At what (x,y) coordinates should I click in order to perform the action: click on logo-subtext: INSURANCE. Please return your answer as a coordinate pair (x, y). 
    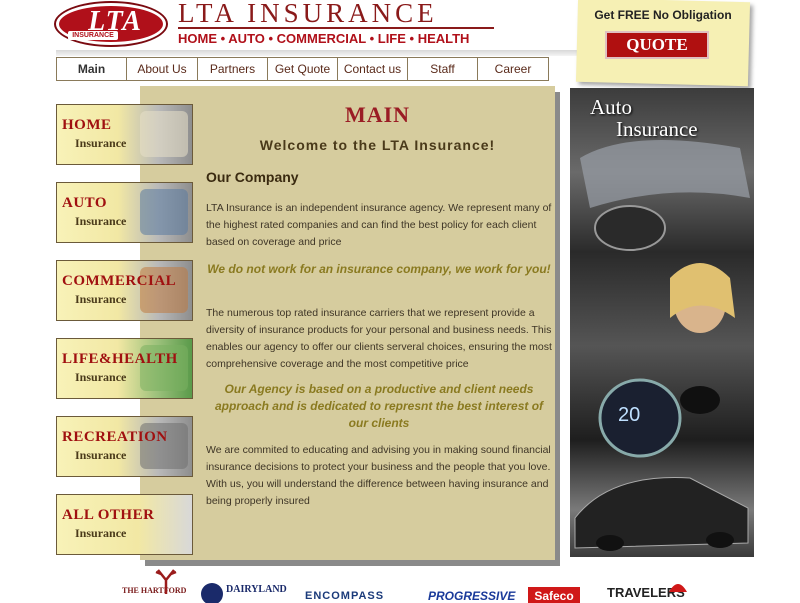
    Looking at the image, I should click on (93, 35).